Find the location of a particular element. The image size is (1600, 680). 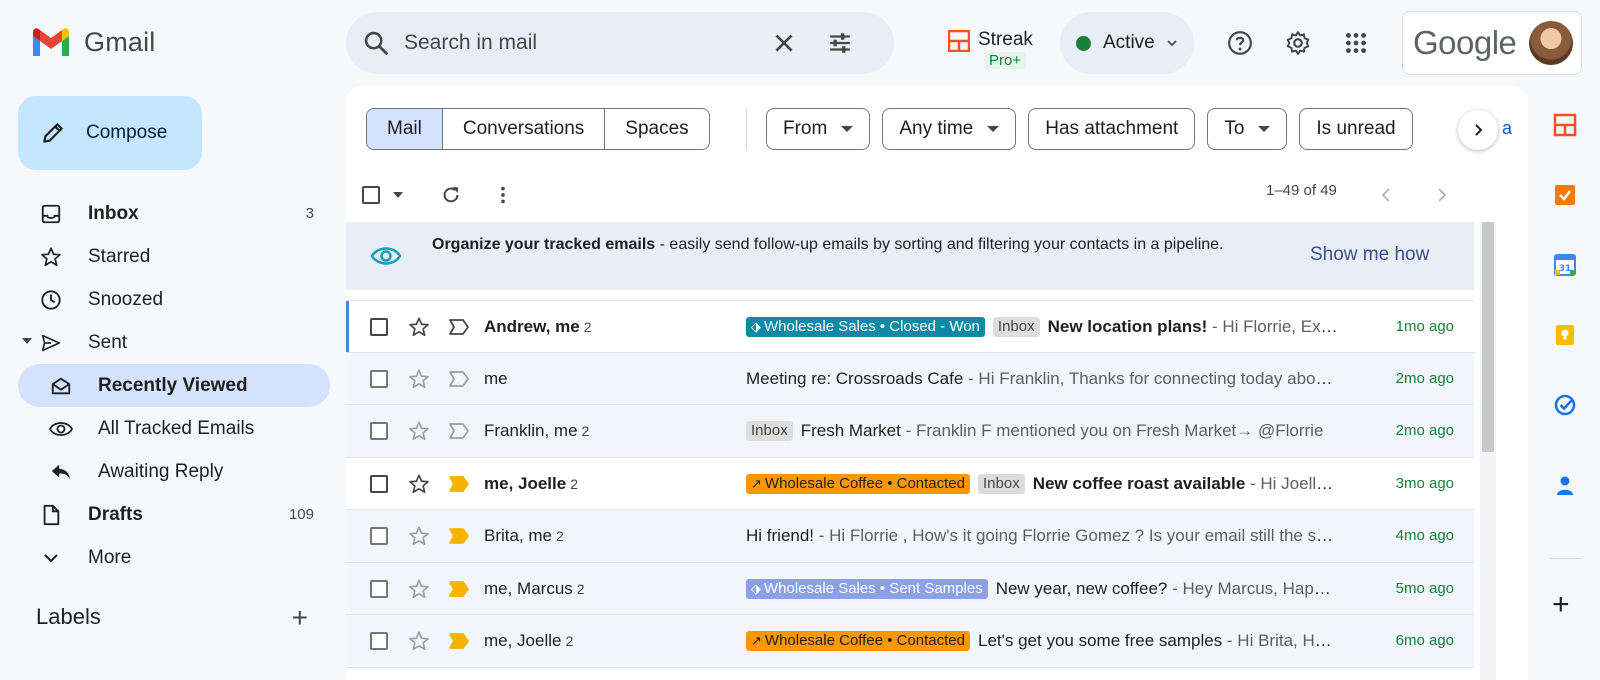

sidebar-item-starred: Starred is located at coordinates (165, 256).